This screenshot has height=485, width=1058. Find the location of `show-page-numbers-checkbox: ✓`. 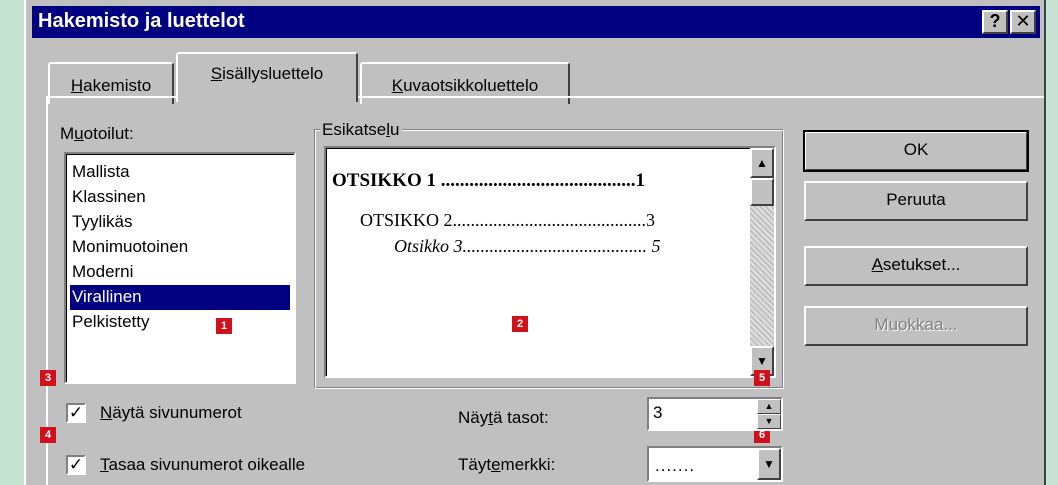

show-page-numbers-checkbox: ✓ is located at coordinates (76, 413).